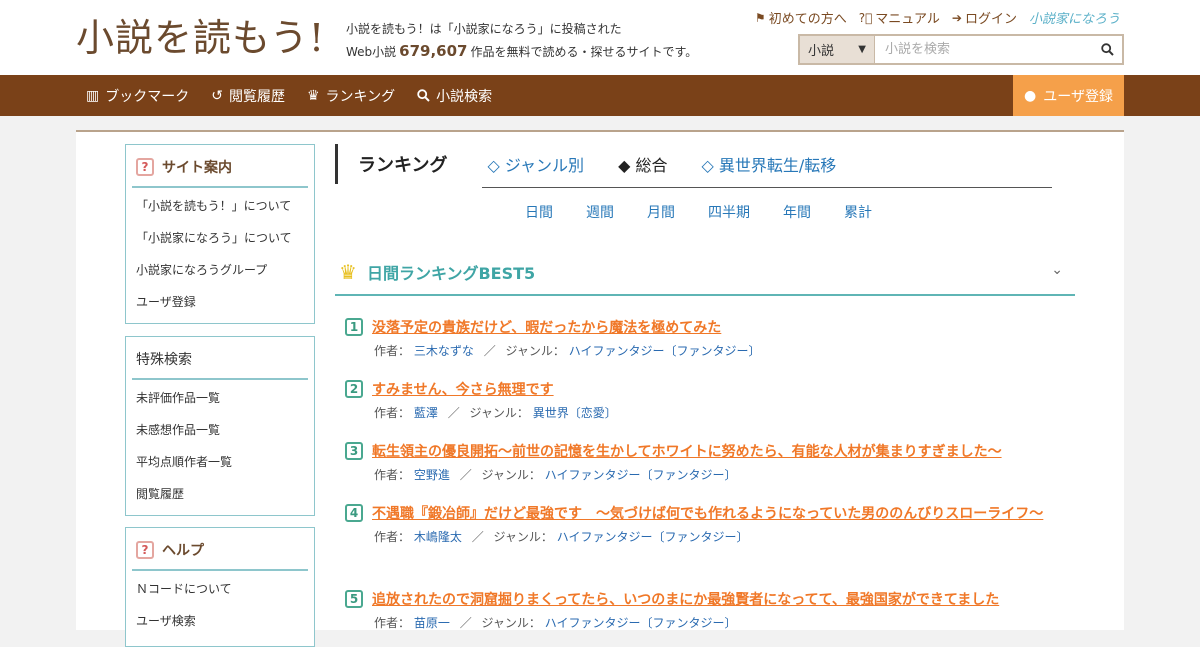  I want to click on site-logo: 小説を読もう!, so click(200, 38).